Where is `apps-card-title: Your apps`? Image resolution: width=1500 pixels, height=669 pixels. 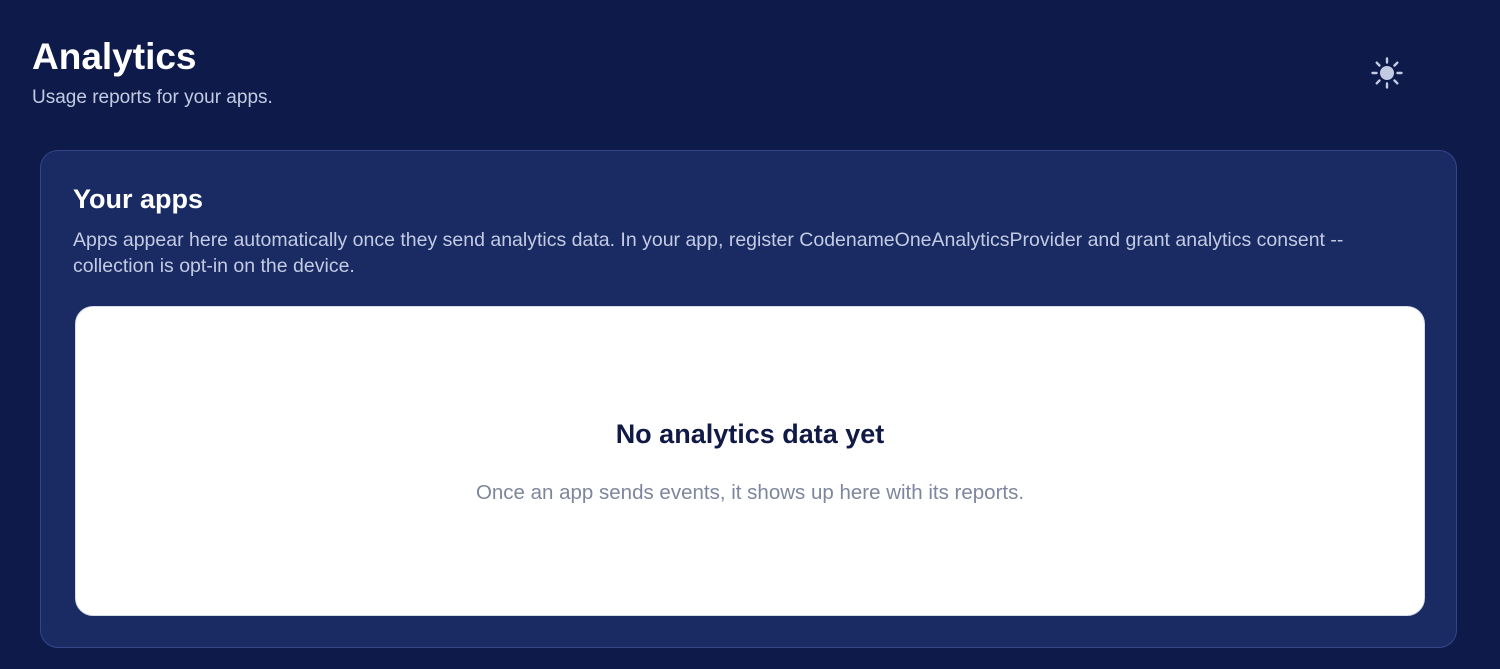
apps-card-title: Your apps is located at coordinates (138, 199).